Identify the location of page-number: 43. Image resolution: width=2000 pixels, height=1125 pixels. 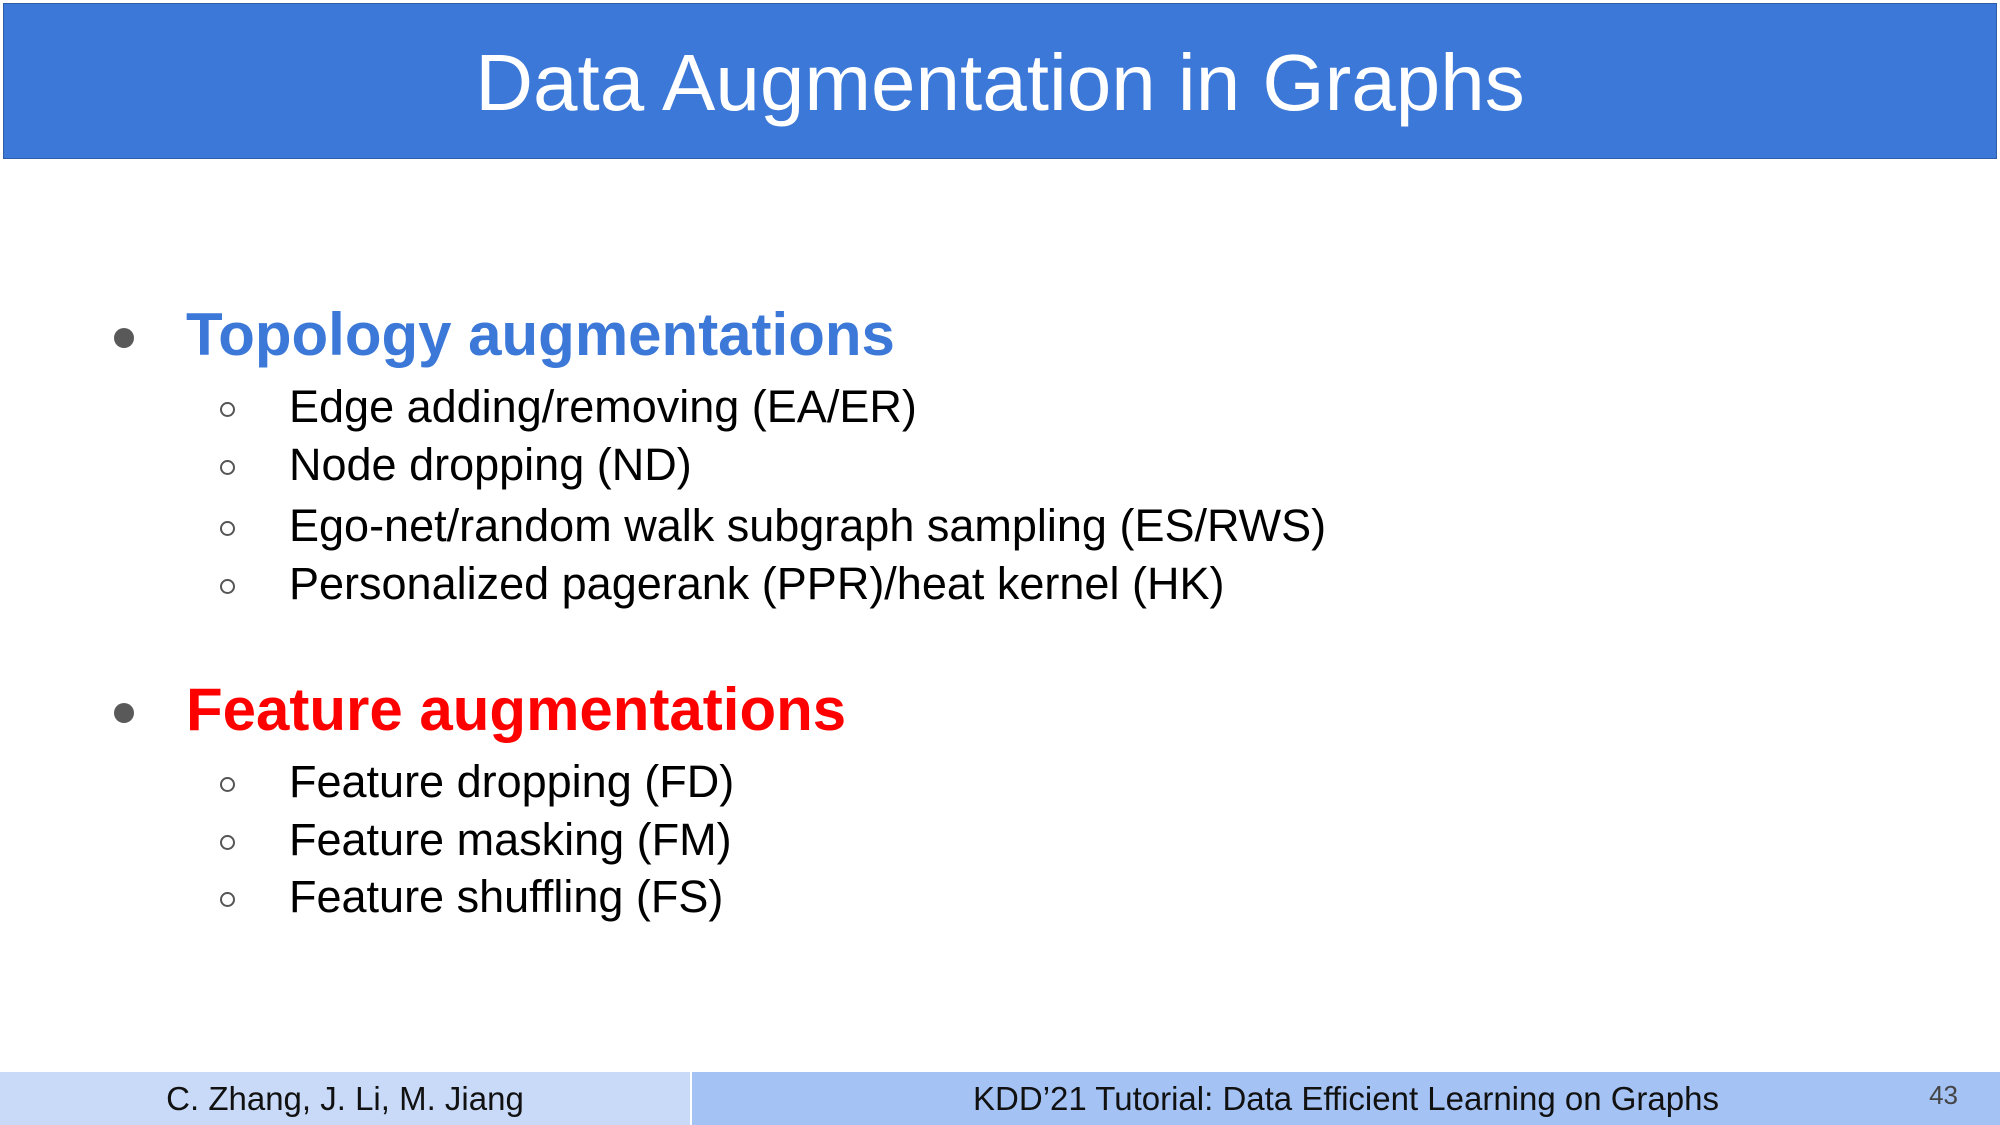
(1943, 1095).